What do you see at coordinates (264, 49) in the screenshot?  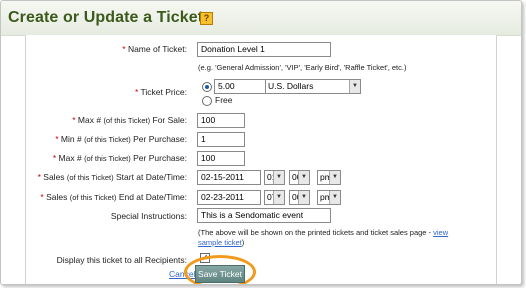 I see `ticket-name-input: Donation Level 1` at bounding box center [264, 49].